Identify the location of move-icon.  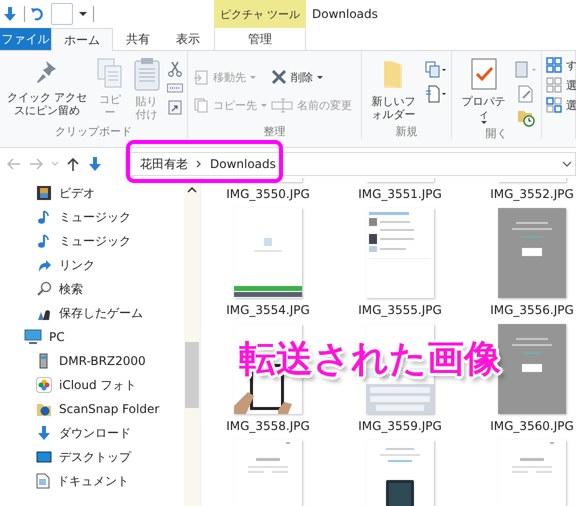
(201, 77).